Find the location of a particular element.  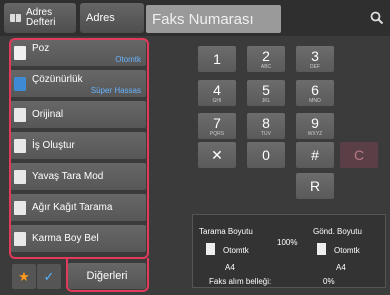

favorites-button: ★ is located at coordinates (24, 276).